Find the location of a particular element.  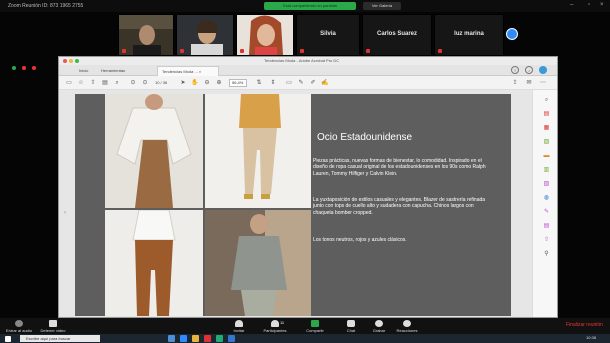

word-app-icon is located at coordinates (231, 338).